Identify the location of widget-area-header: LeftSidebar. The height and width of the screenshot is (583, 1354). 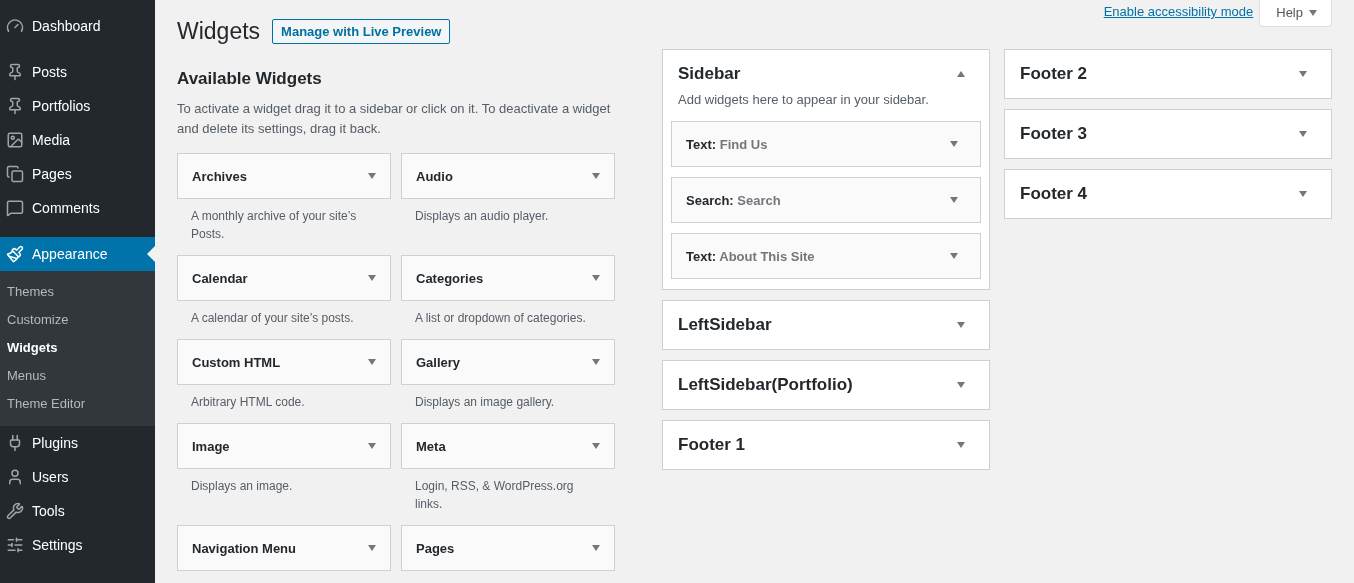
(826, 325).